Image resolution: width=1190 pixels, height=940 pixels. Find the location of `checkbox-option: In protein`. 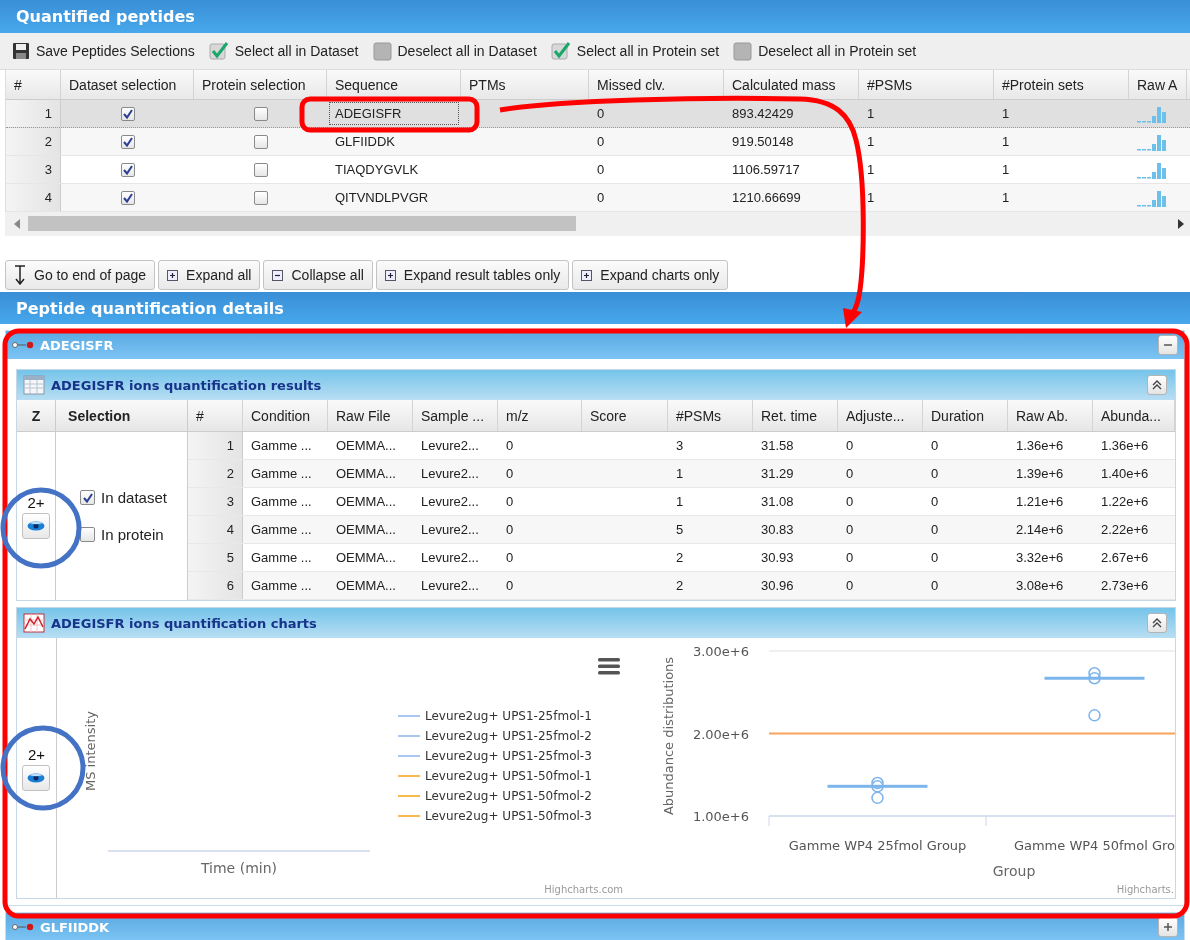

checkbox-option: In protein is located at coordinates (133, 534).